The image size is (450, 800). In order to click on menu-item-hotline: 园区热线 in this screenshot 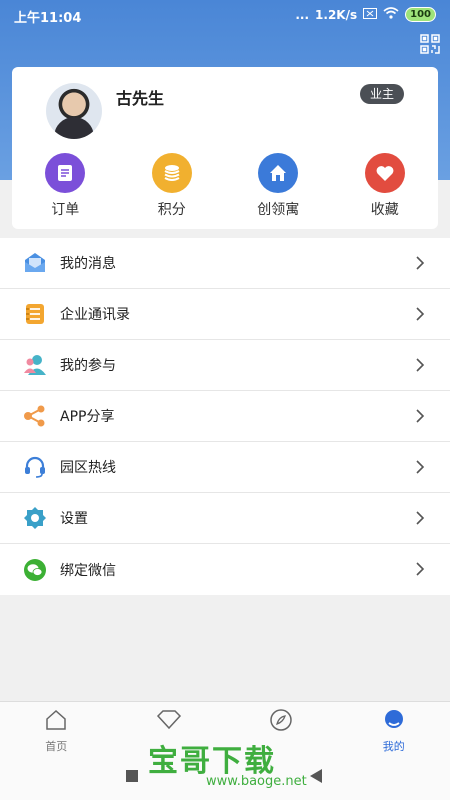, I will do `click(225, 467)`.